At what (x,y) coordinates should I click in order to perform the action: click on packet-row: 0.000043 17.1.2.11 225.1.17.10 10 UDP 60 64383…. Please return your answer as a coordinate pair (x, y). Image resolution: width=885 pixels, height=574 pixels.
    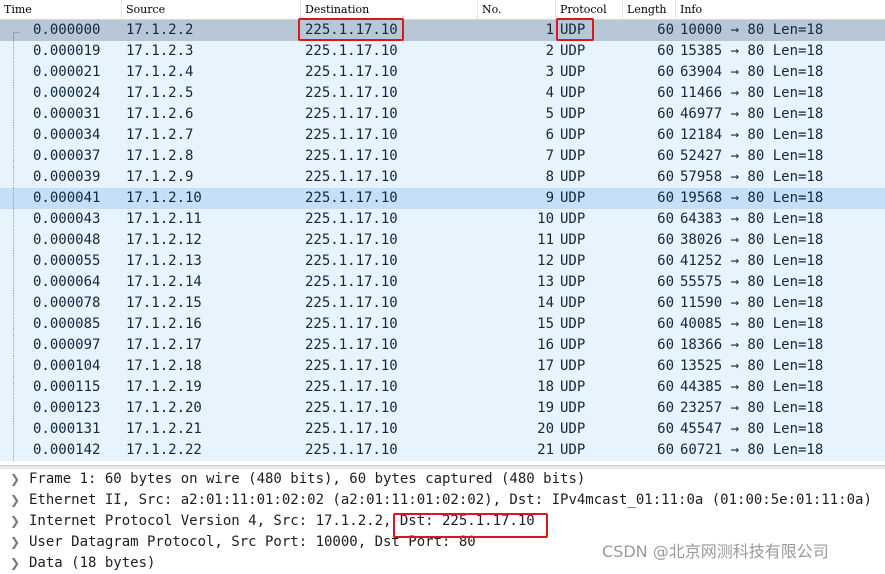
    Looking at the image, I should click on (442, 219).